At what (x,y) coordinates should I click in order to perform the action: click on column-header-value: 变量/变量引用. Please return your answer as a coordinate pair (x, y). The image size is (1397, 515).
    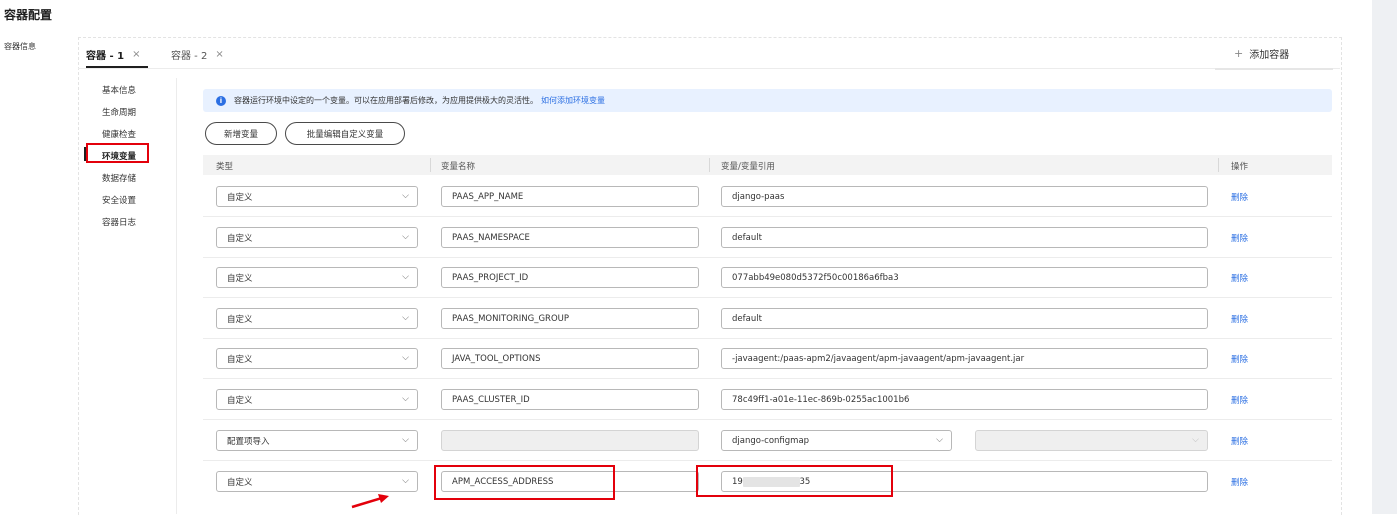
    Looking at the image, I should click on (748, 167).